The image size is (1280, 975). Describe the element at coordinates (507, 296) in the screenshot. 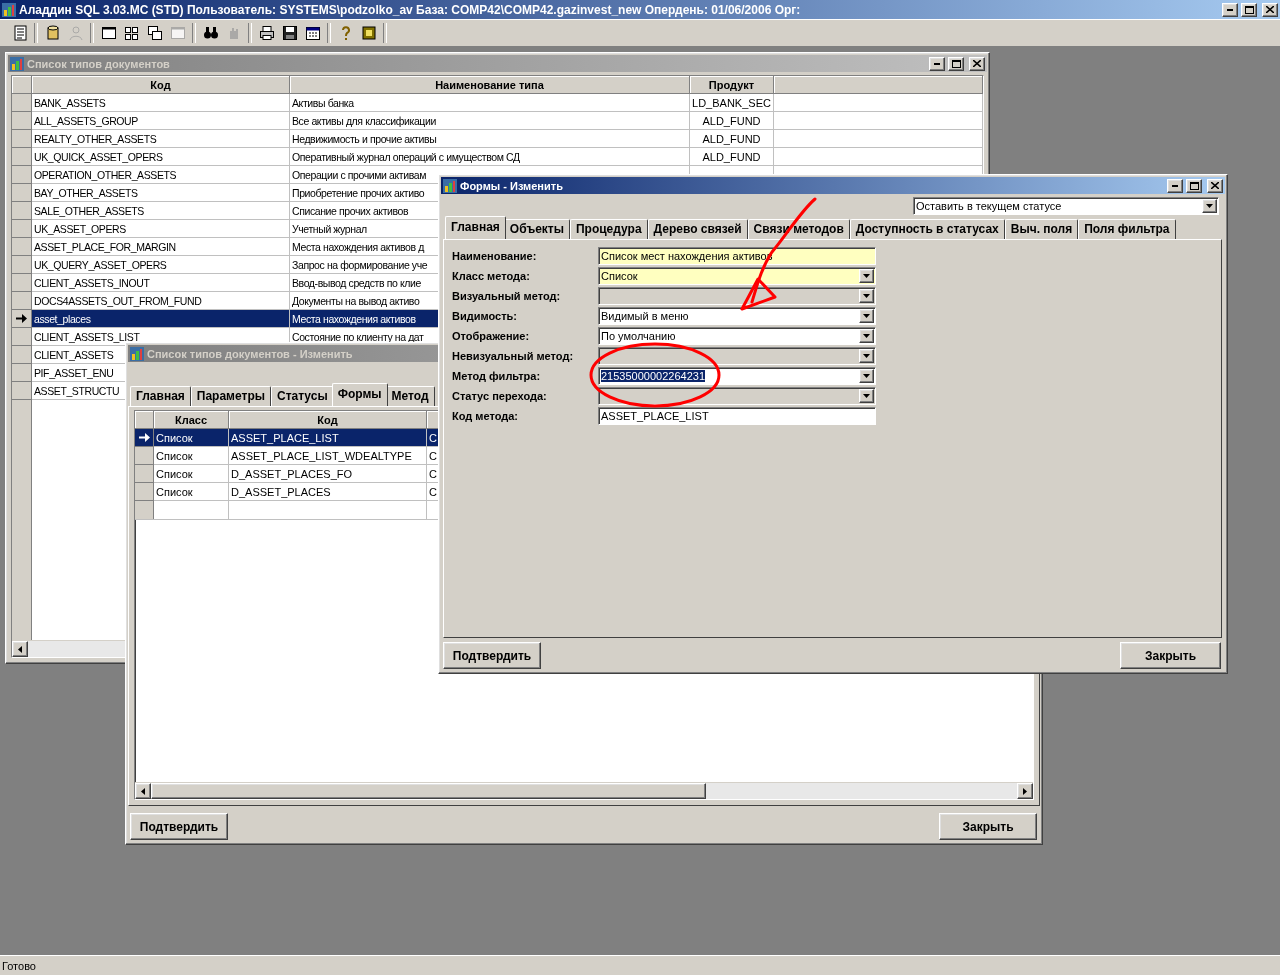

I see `field-label: Визуальный метод:` at that location.